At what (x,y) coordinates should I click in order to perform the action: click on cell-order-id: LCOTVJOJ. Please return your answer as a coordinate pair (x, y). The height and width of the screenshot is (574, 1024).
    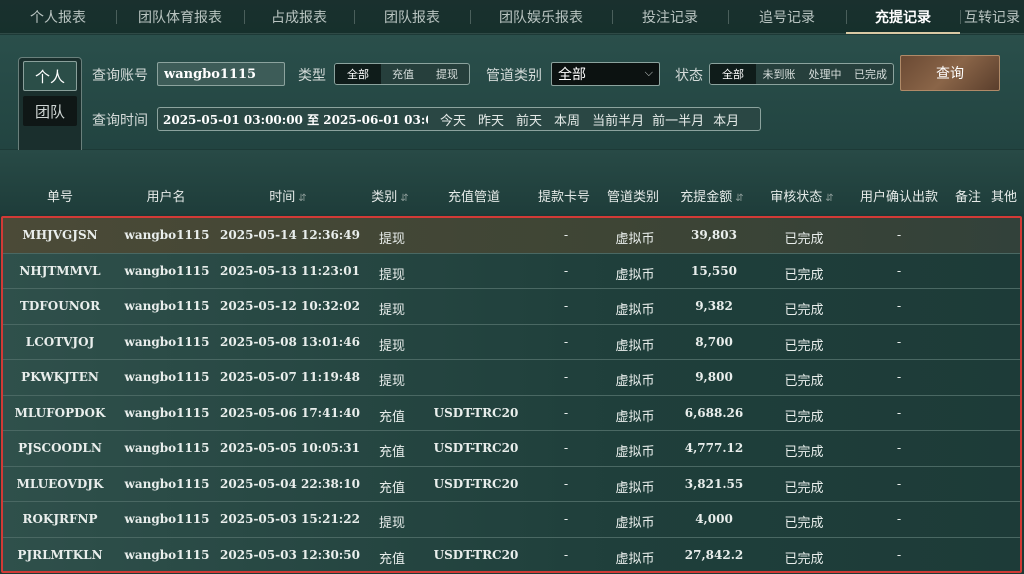
    Looking at the image, I should click on (60, 341).